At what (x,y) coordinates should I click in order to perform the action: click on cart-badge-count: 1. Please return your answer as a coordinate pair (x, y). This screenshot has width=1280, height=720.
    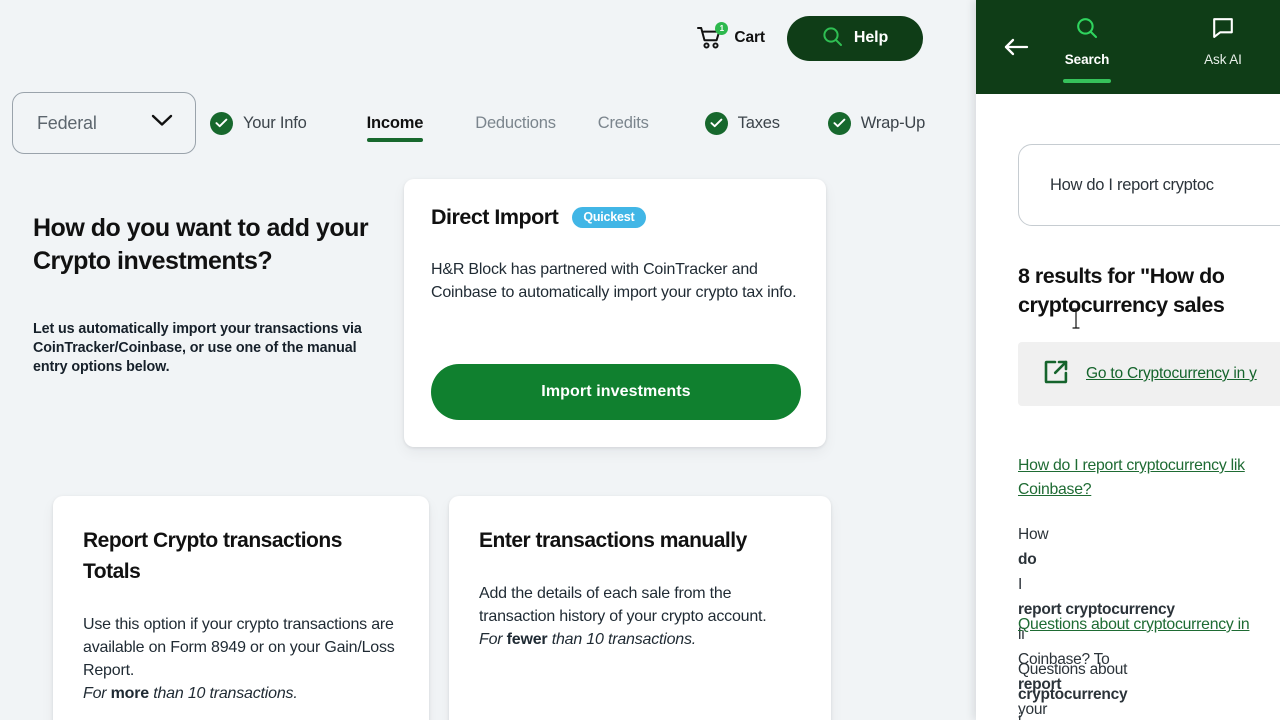
    Looking at the image, I should click on (722, 28).